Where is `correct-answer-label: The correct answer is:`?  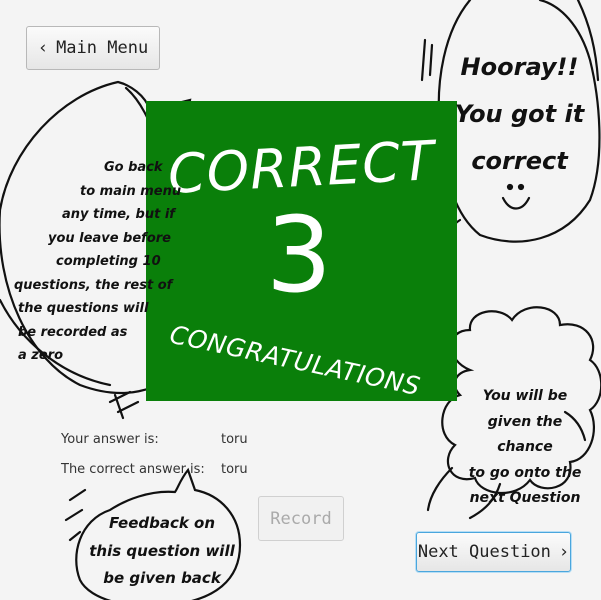 correct-answer-label: The correct answer is: is located at coordinates (133, 469).